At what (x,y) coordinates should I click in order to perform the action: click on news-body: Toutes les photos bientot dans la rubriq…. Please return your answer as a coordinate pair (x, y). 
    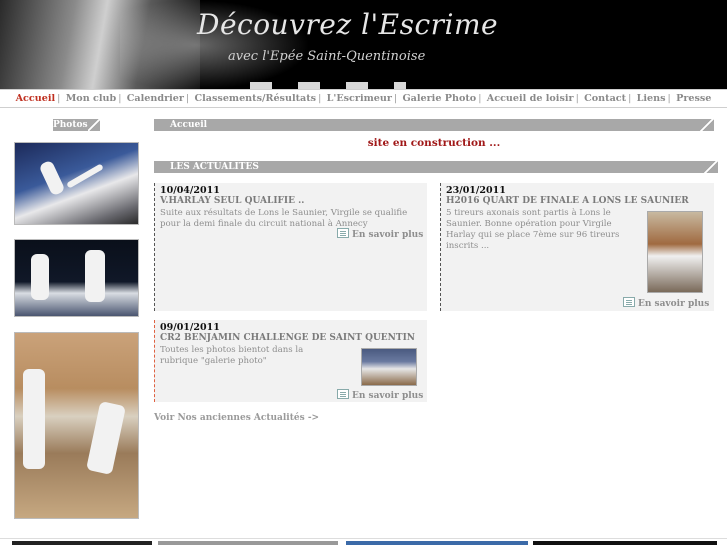
    Looking at the image, I should click on (232, 355).